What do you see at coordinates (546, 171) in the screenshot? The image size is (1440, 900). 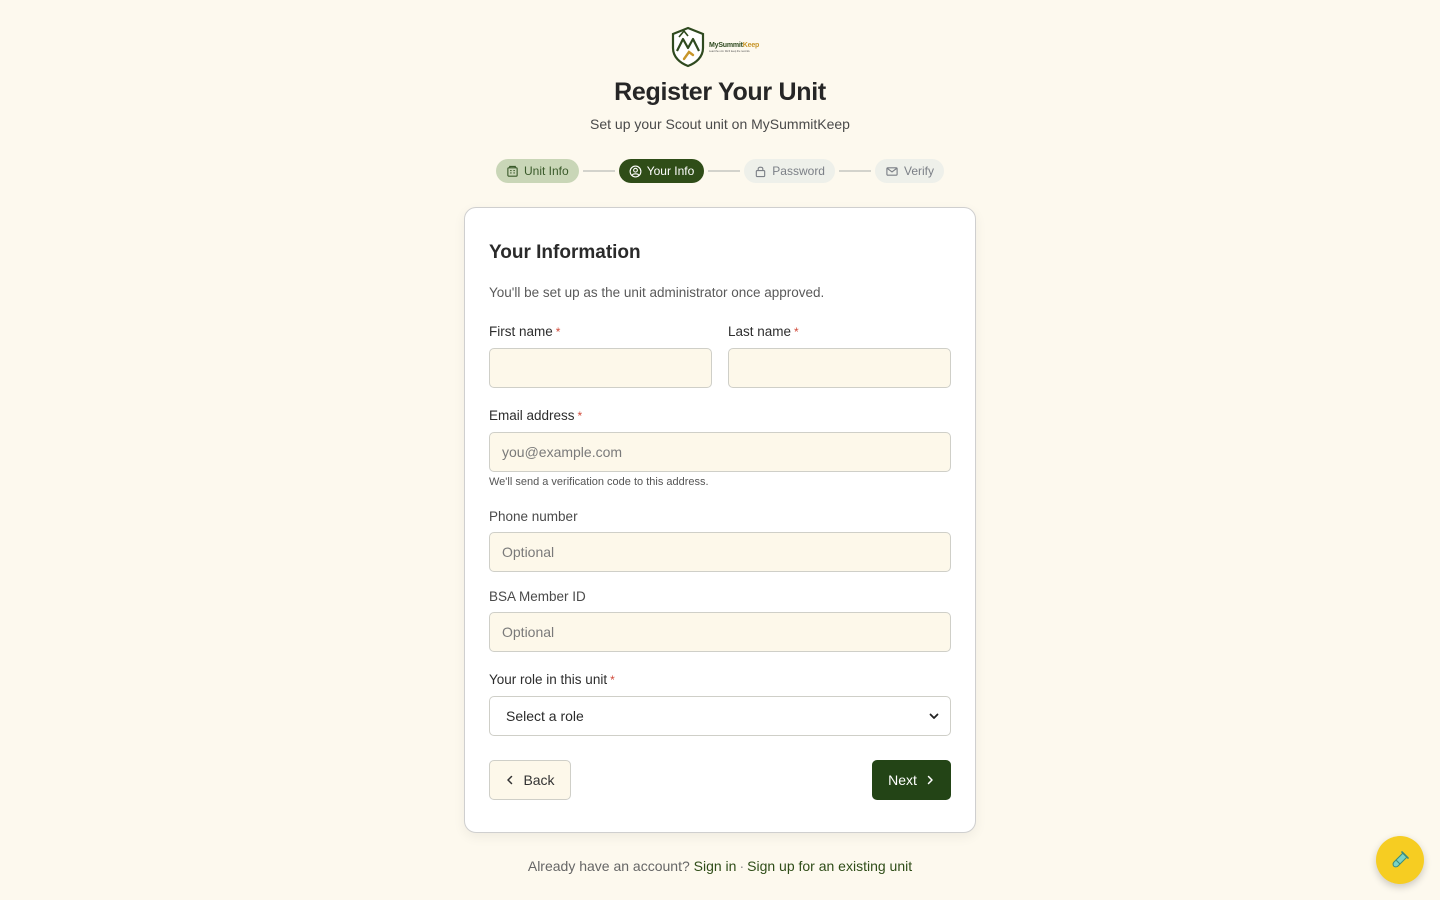 I see `step-label: Unit Info` at bounding box center [546, 171].